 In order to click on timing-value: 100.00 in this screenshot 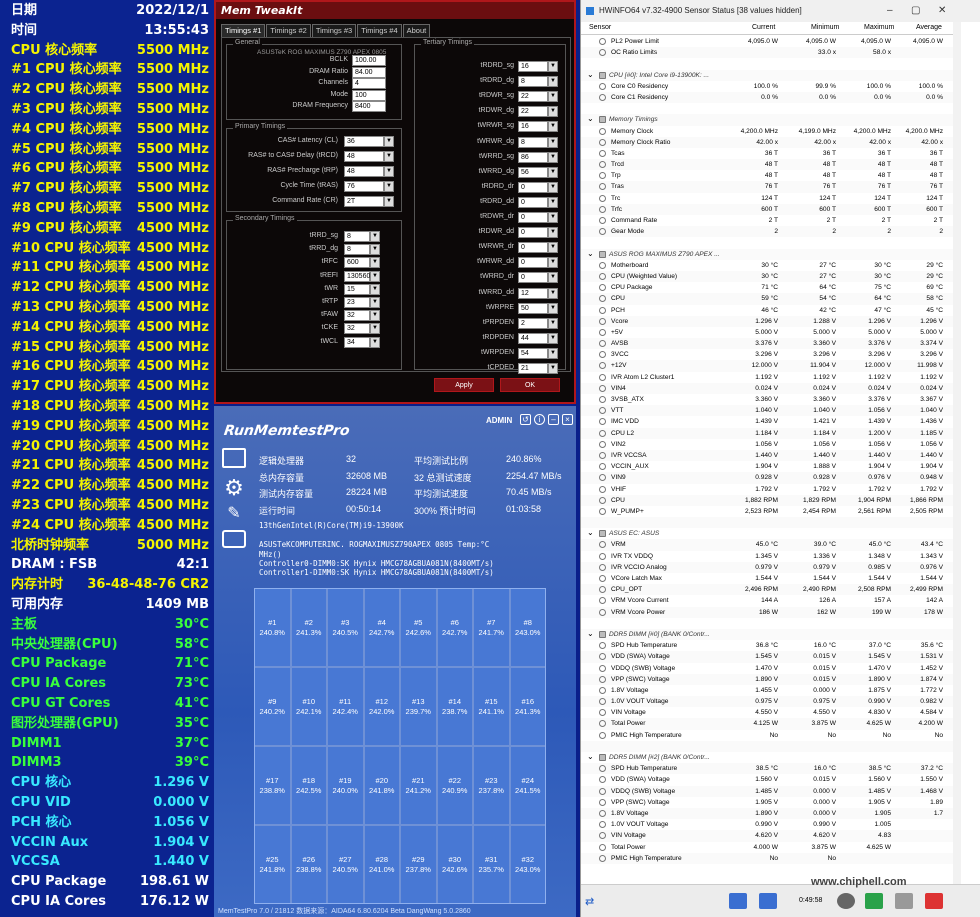, I will do `click(369, 60)`.